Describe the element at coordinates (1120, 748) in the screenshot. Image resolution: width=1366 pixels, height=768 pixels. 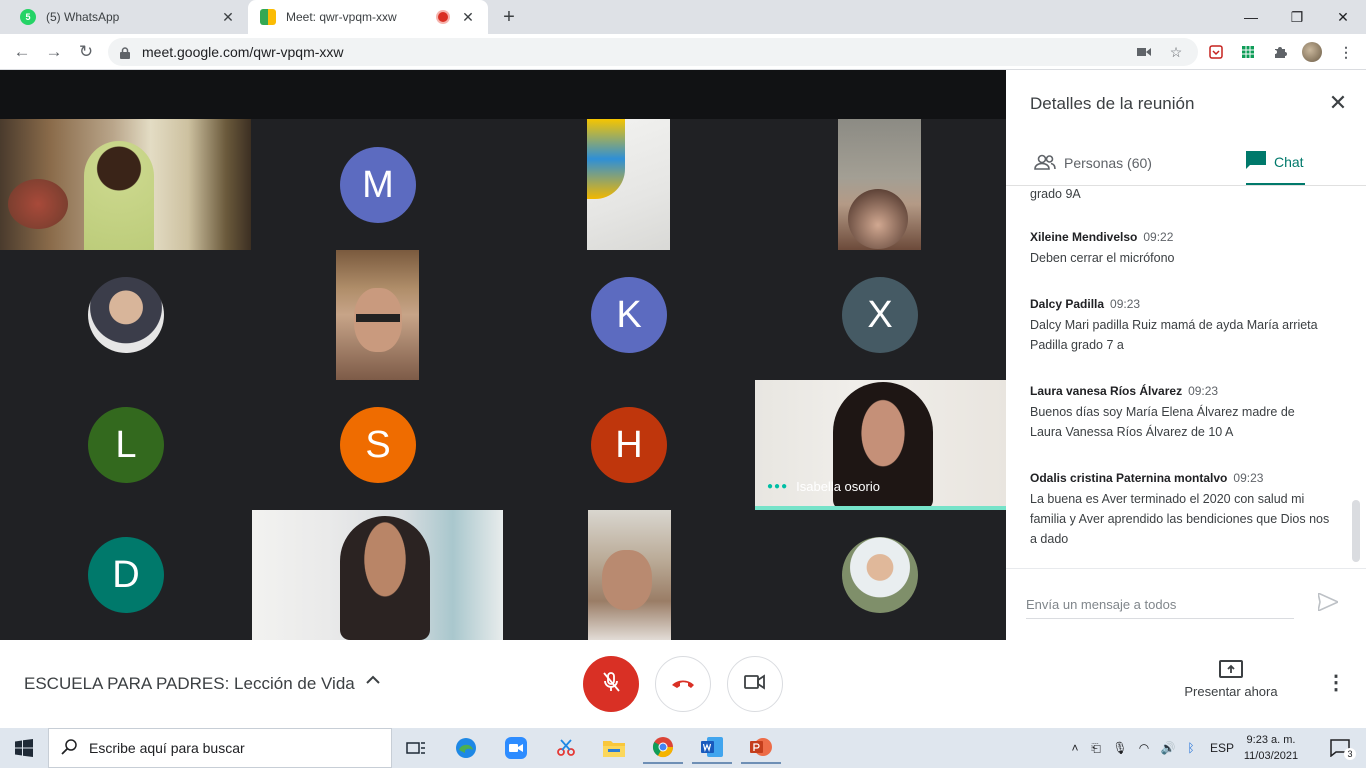
I see `microphone-icon: 🎙` at that location.